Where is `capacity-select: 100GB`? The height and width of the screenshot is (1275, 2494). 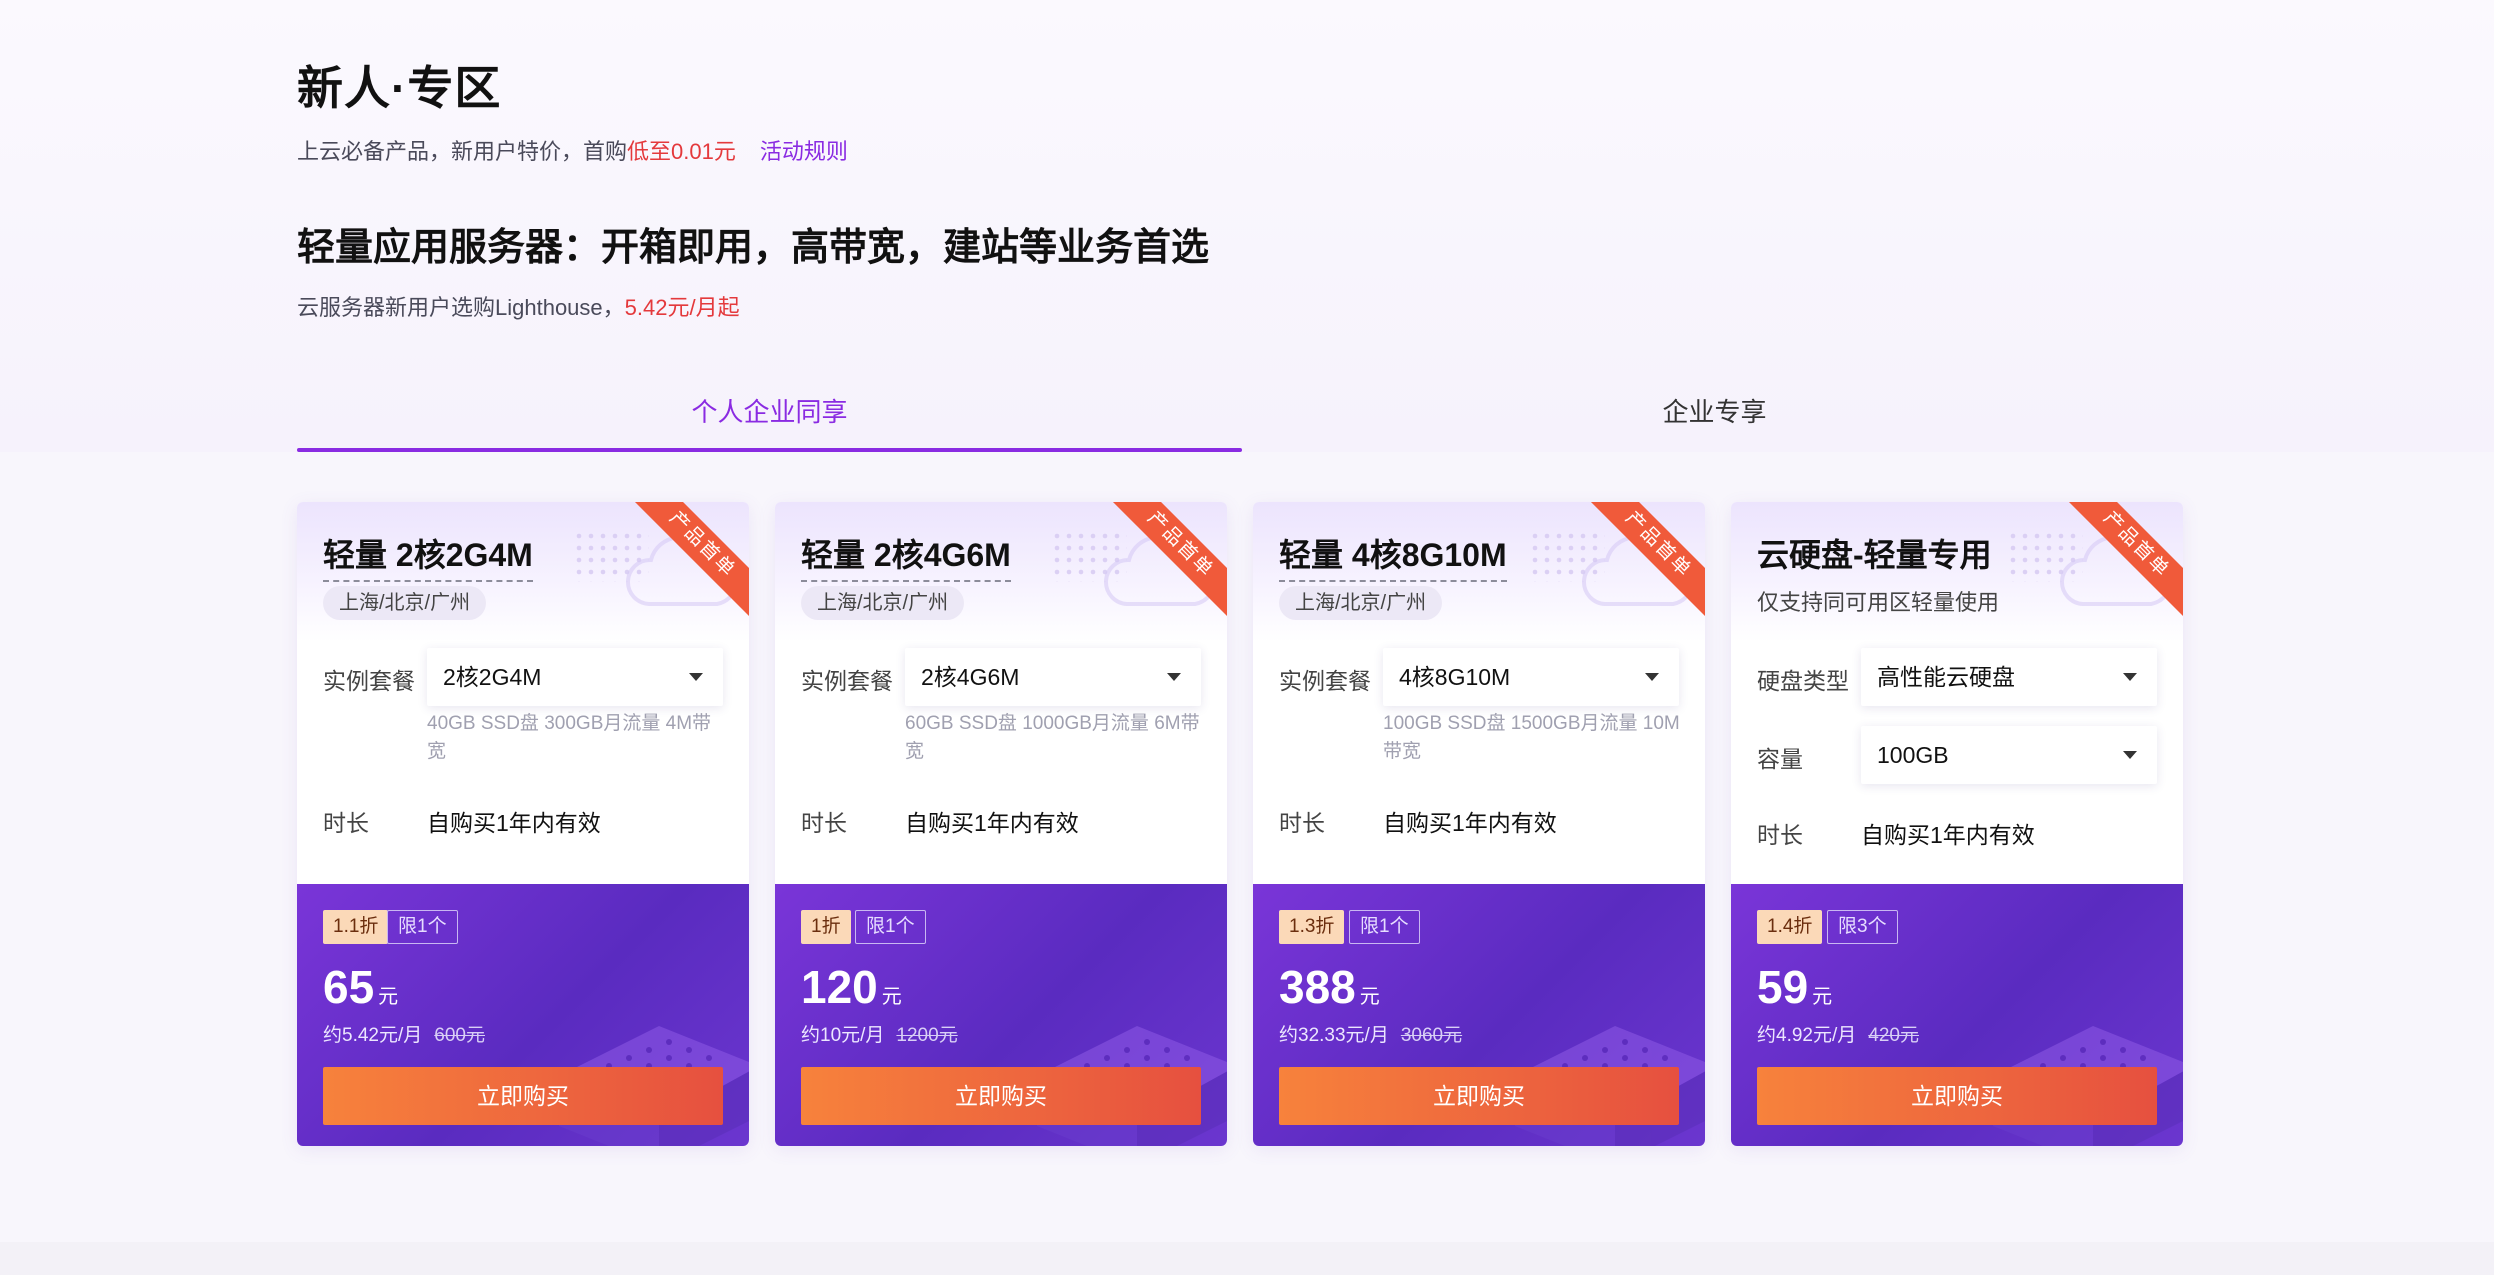
capacity-select: 100GB is located at coordinates (2009, 755).